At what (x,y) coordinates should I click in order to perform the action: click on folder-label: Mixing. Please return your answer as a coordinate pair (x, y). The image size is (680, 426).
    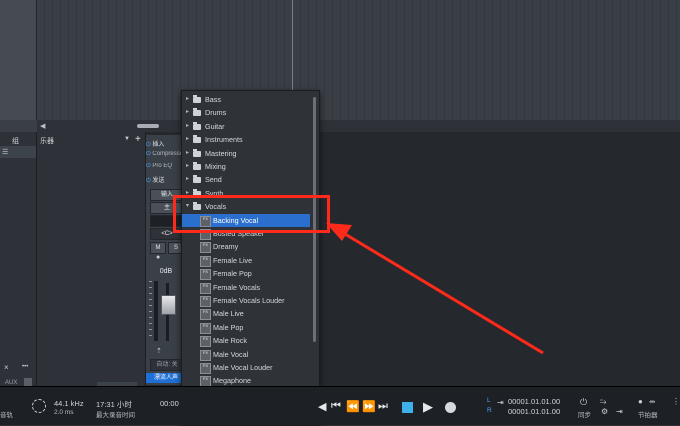
    Looking at the image, I should click on (215, 166).